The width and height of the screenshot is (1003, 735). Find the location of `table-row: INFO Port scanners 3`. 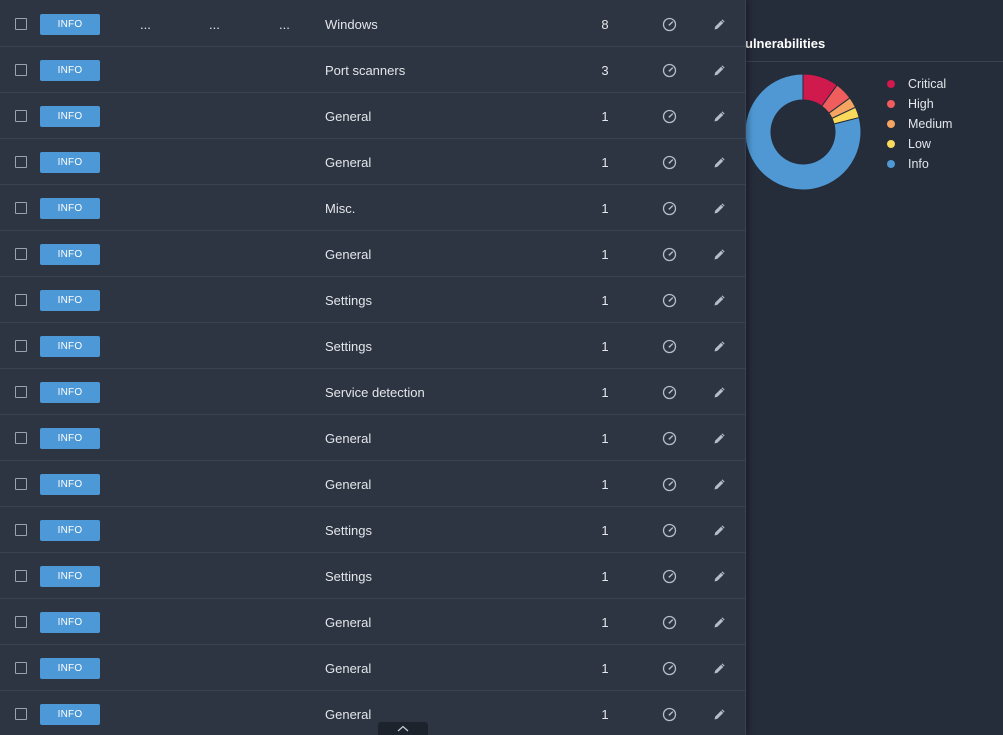

table-row: INFO Port scanners 3 is located at coordinates (372, 70).